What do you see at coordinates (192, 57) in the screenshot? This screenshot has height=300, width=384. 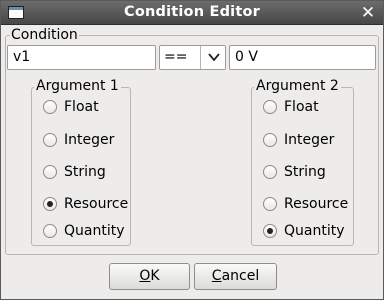 I see `operator-combobox: ==` at bounding box center [192, 57].